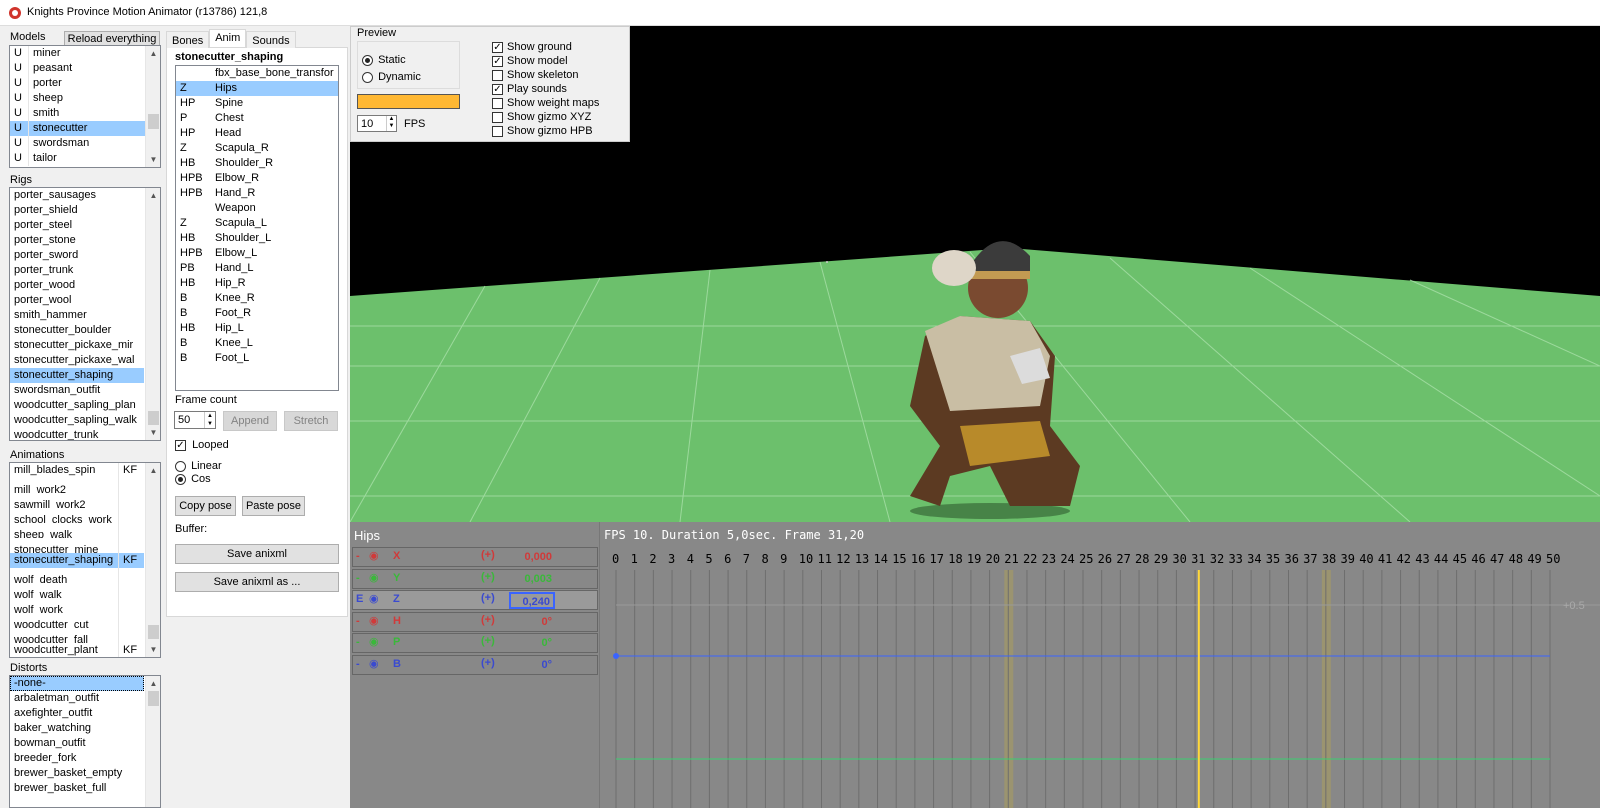  What do you see at coordinates (559, 132) in the screenshot?
I see `preview-option-checkbox: Show gizmo HPB` at bounding box center [559, 132].